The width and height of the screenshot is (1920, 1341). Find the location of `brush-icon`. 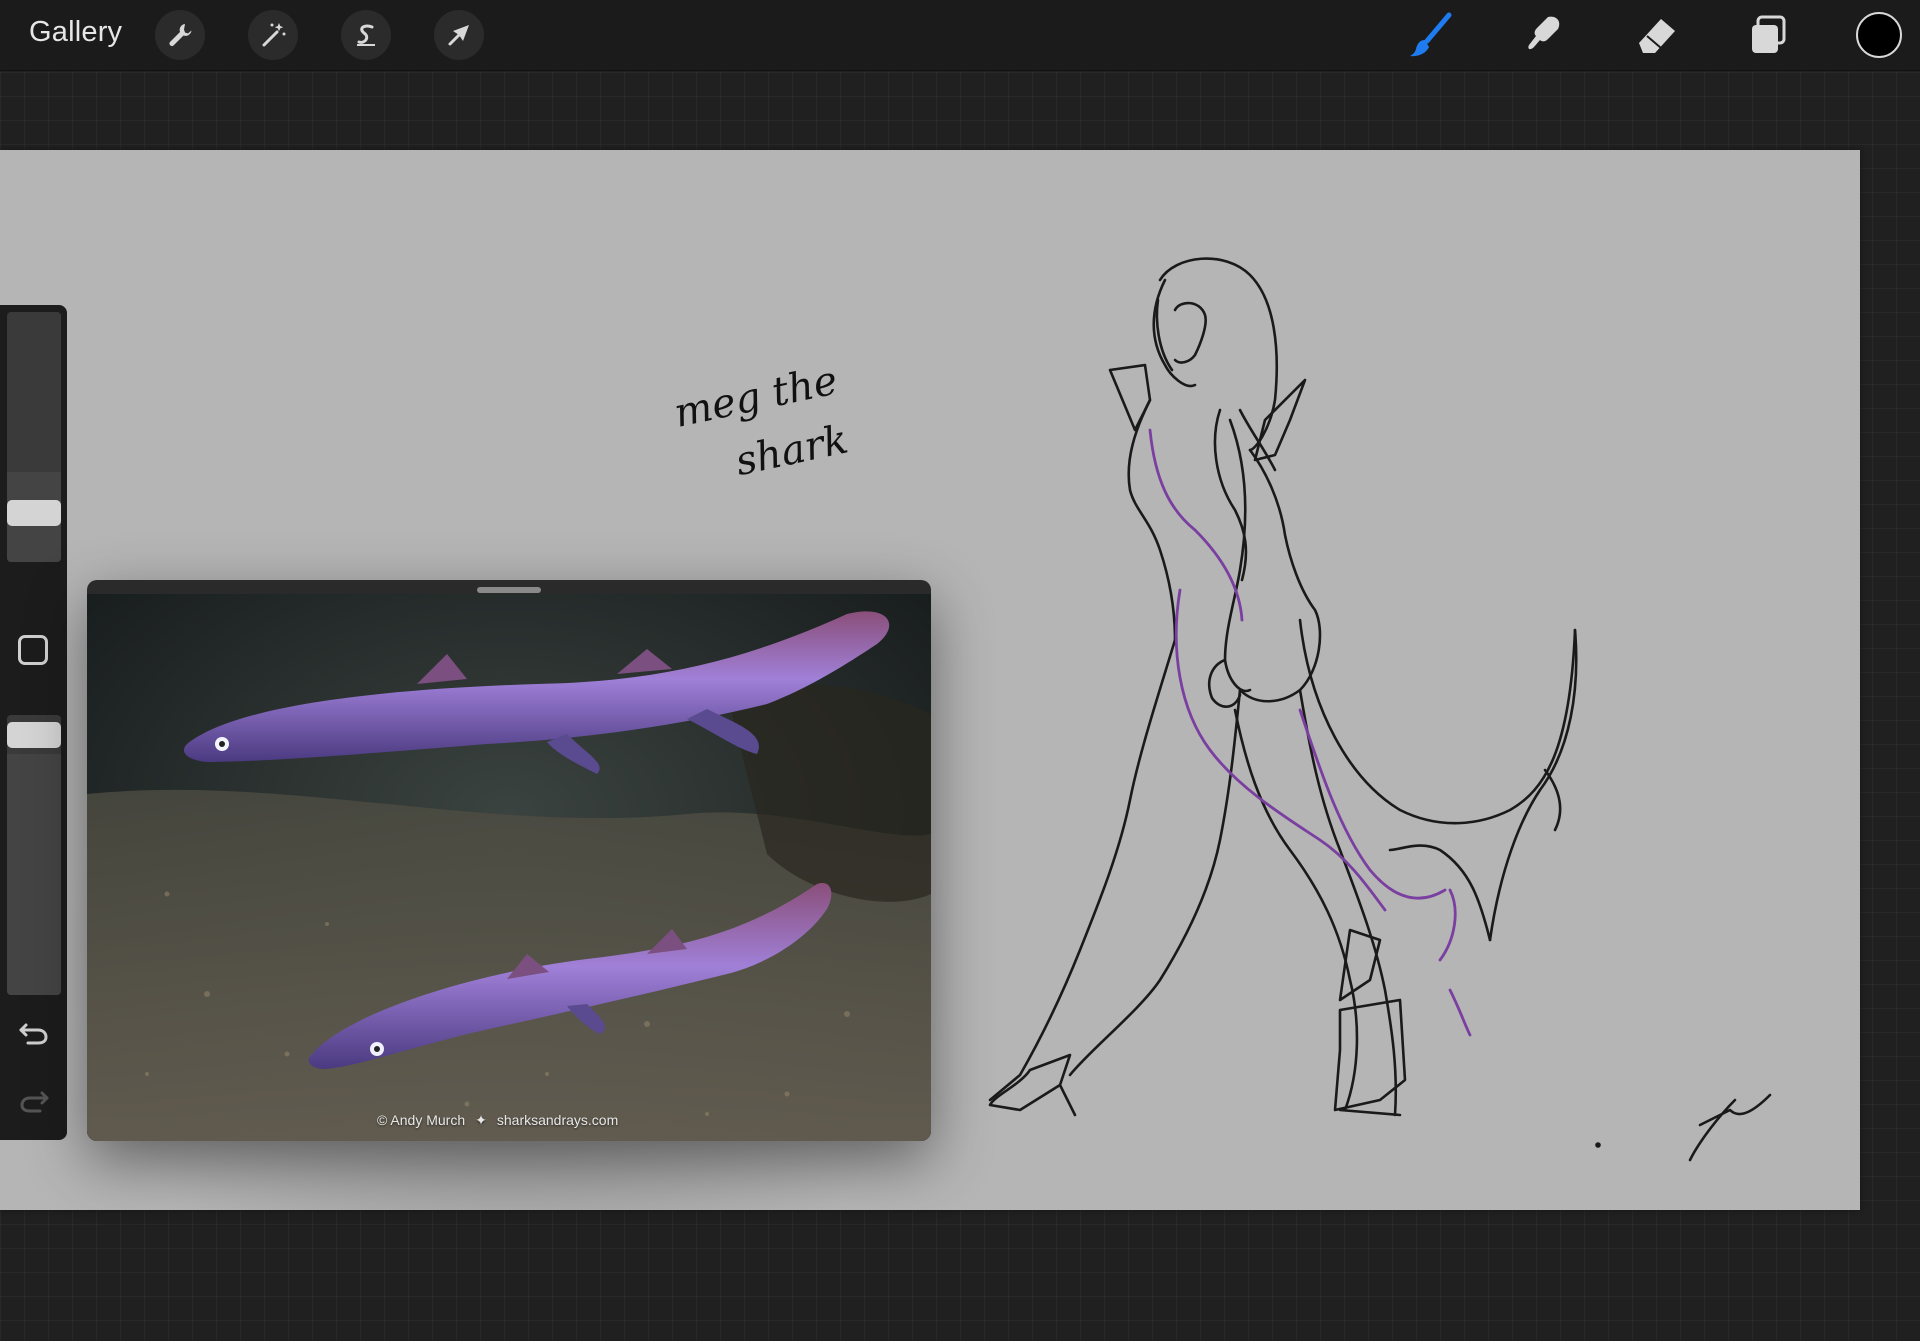

brush-icon is located at coordinates (1431, 34).